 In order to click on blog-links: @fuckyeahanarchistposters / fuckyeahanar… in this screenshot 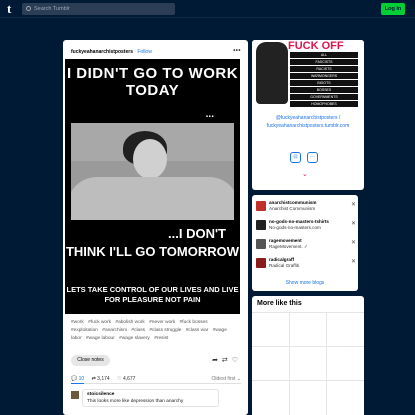, I will do `click(308, 122)`.